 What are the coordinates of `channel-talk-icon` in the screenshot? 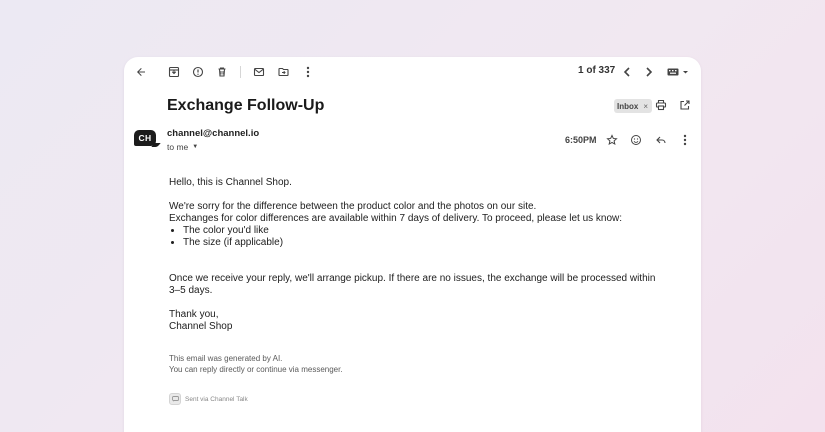 It's located at (175, 399).